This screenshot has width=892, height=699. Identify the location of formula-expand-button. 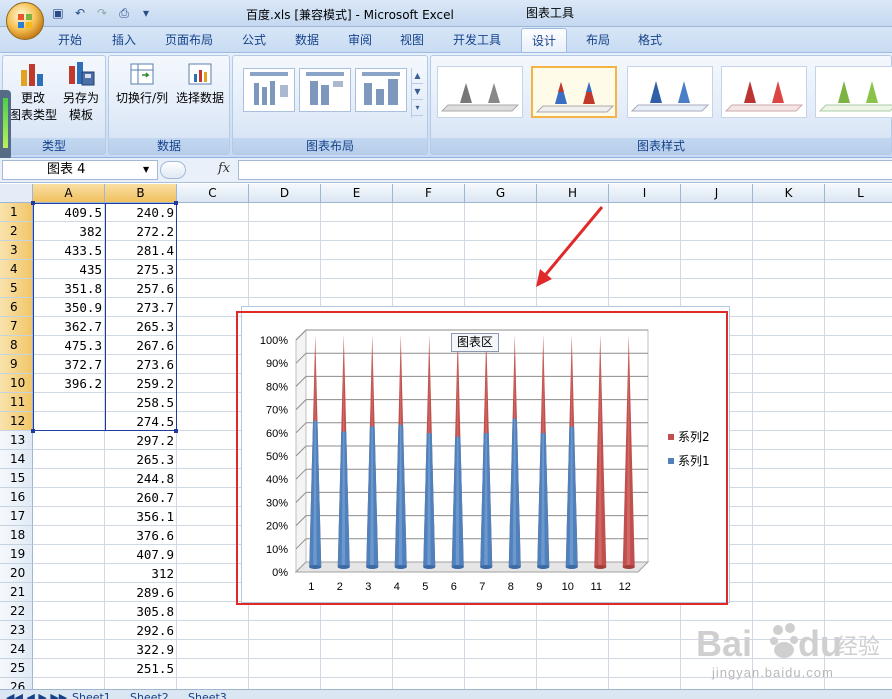
(173, 170).